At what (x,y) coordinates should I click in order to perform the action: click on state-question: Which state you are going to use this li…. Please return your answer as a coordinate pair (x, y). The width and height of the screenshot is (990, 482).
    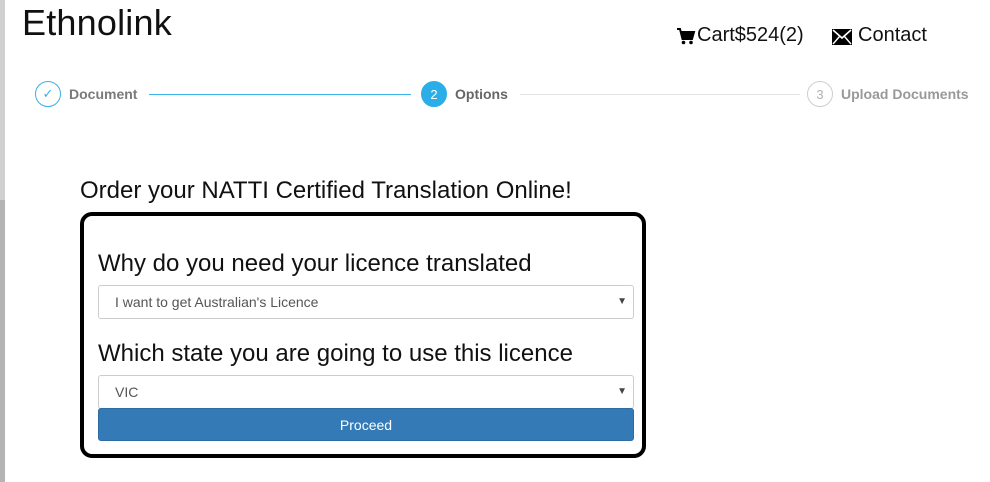
    Looking at the image, I should click on (335, 353).